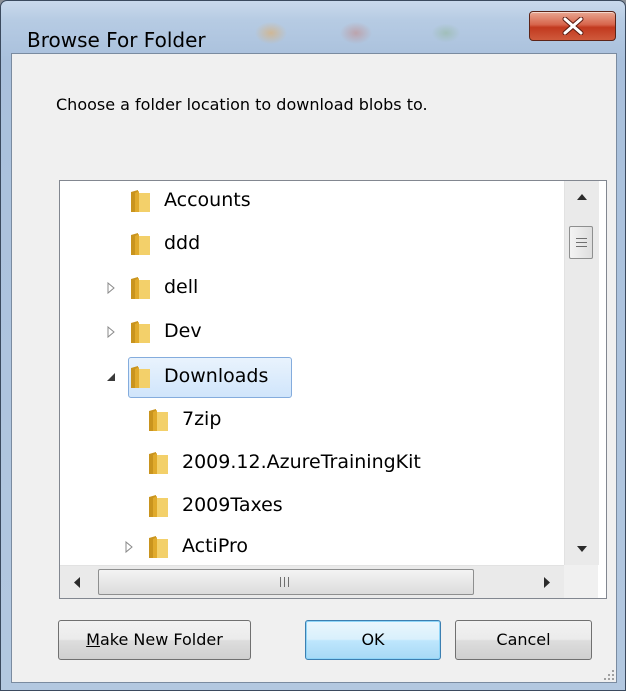 Image resolution: width=626 pixels, height=691 pixels. Describe the element at coordinates (581, 581) in the screenshot. I see `scrollbar-corner` at that location.